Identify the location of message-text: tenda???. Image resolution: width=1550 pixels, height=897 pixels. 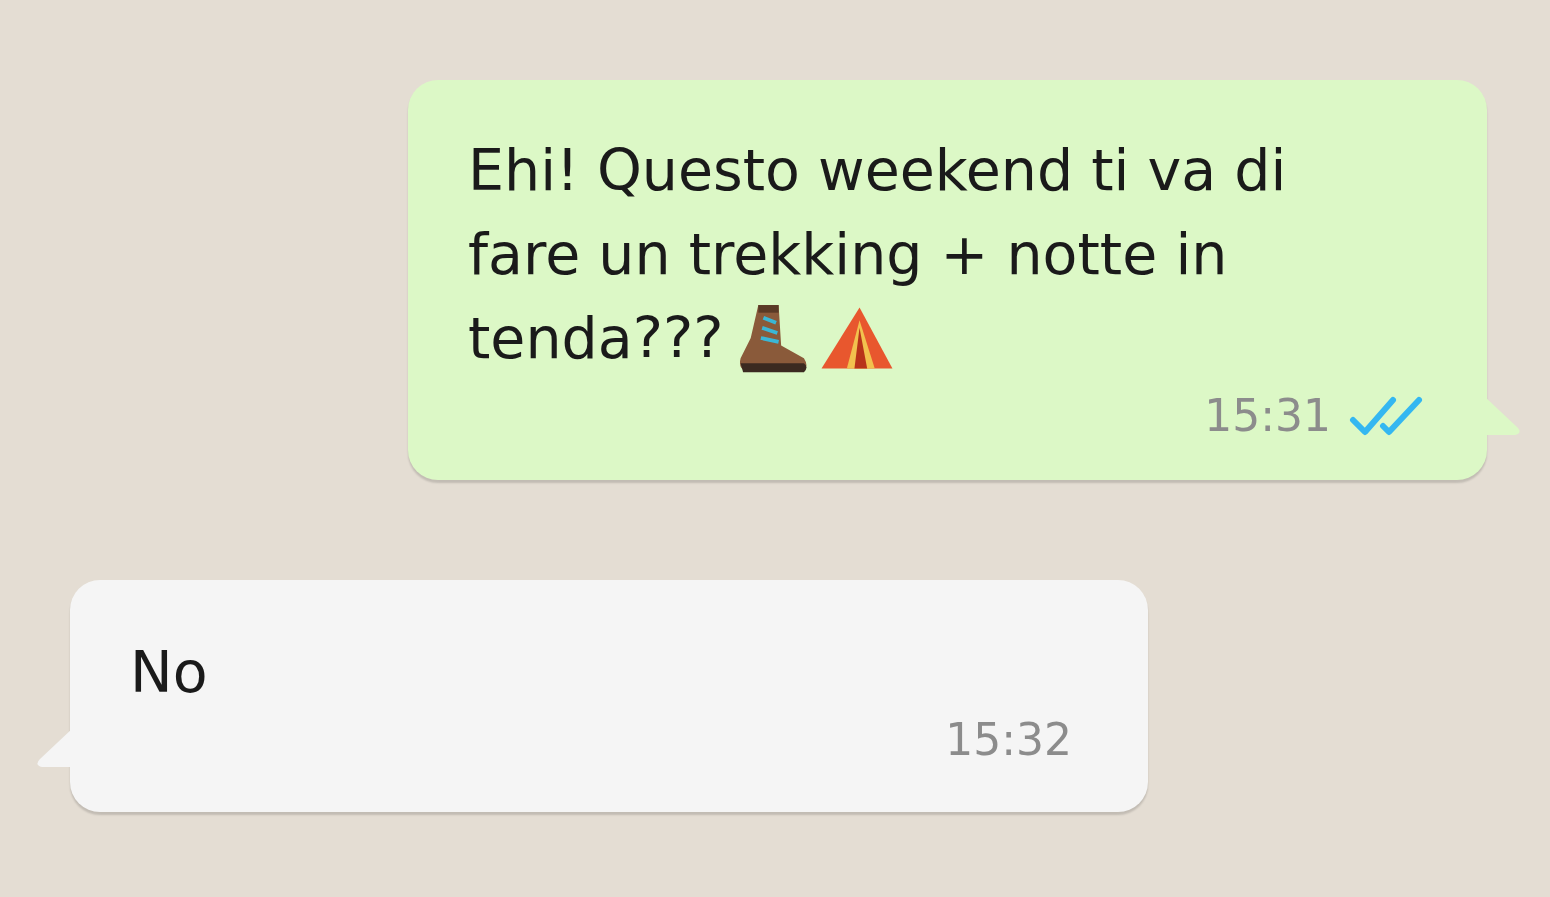
(596, 338).